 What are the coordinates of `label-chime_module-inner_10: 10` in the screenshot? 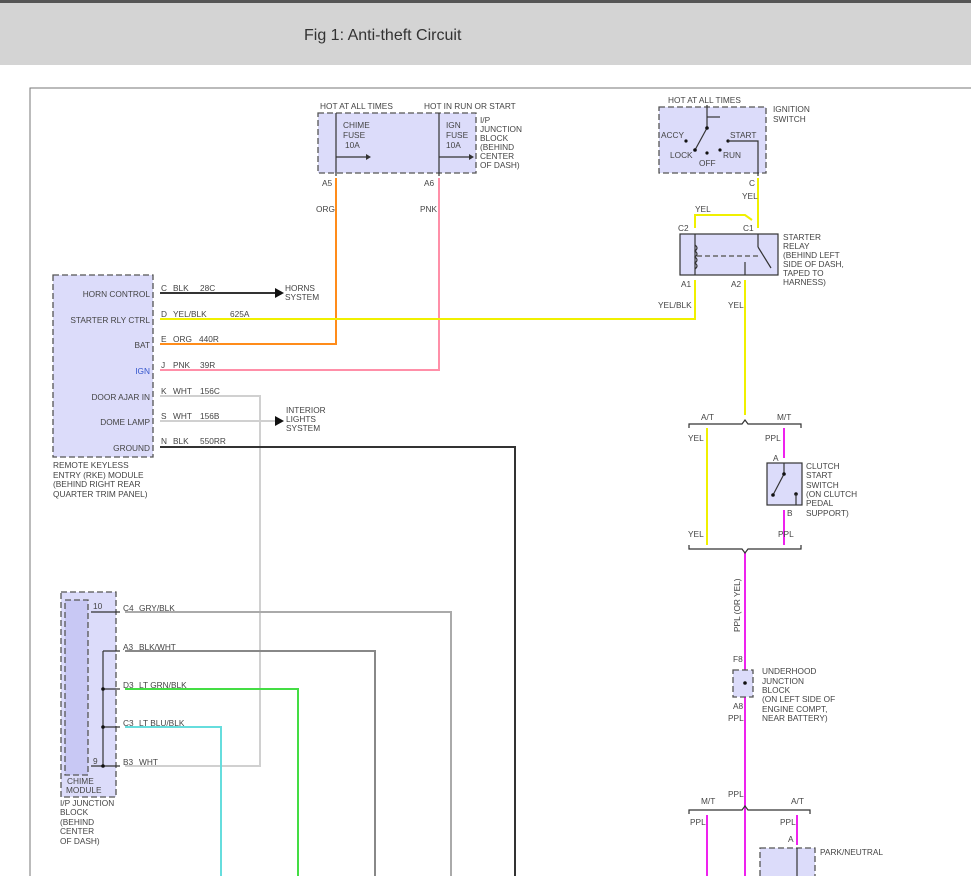 It's located at (98, 606).